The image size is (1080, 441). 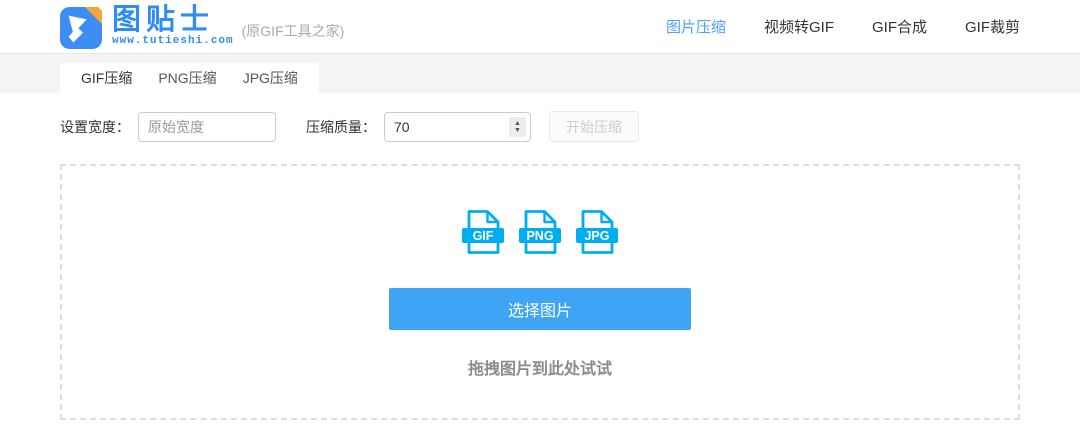 What do you see at coordinates (81, 27) in the screenshot?
I see `tutieshi-logo-icon` at bounding box center [81, 27].